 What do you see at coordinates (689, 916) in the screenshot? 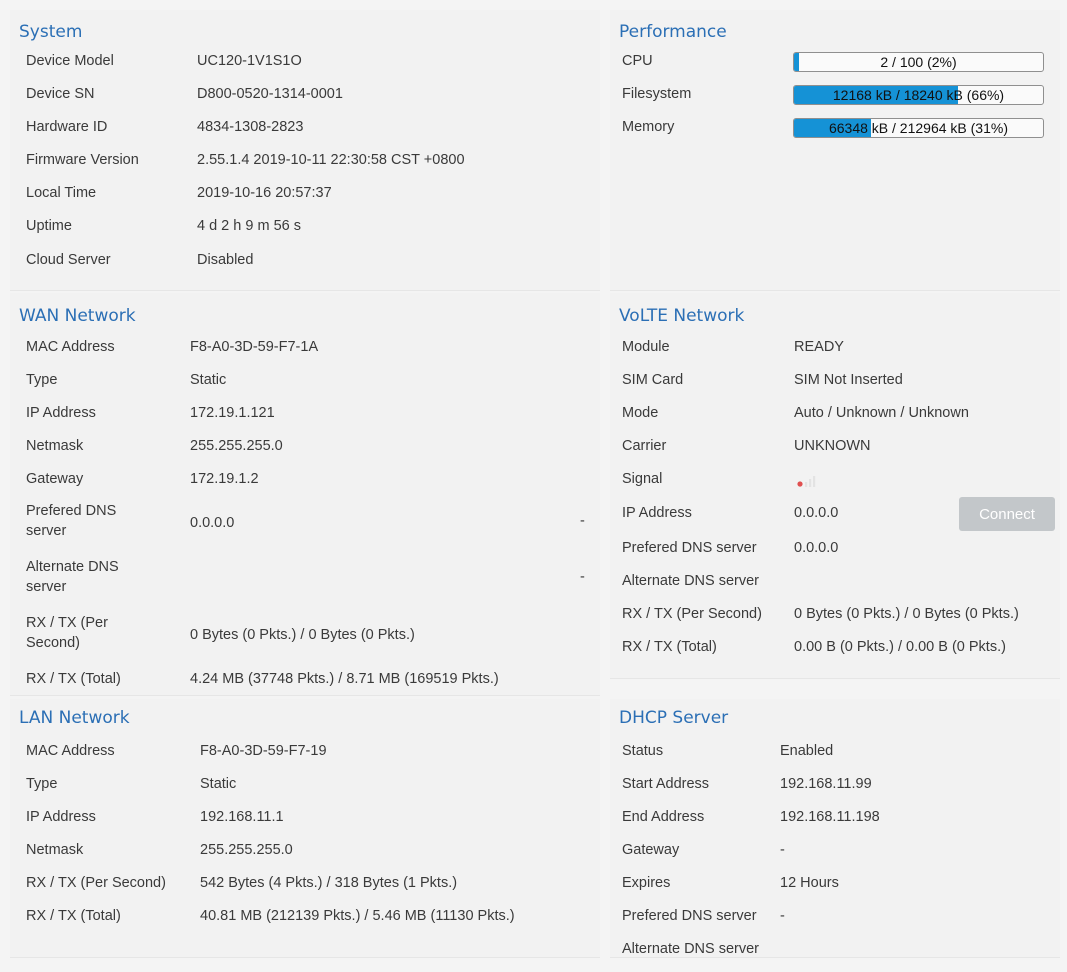
I see `dhcp-label: Prefered DNS server` at bounding box center [689, 916].